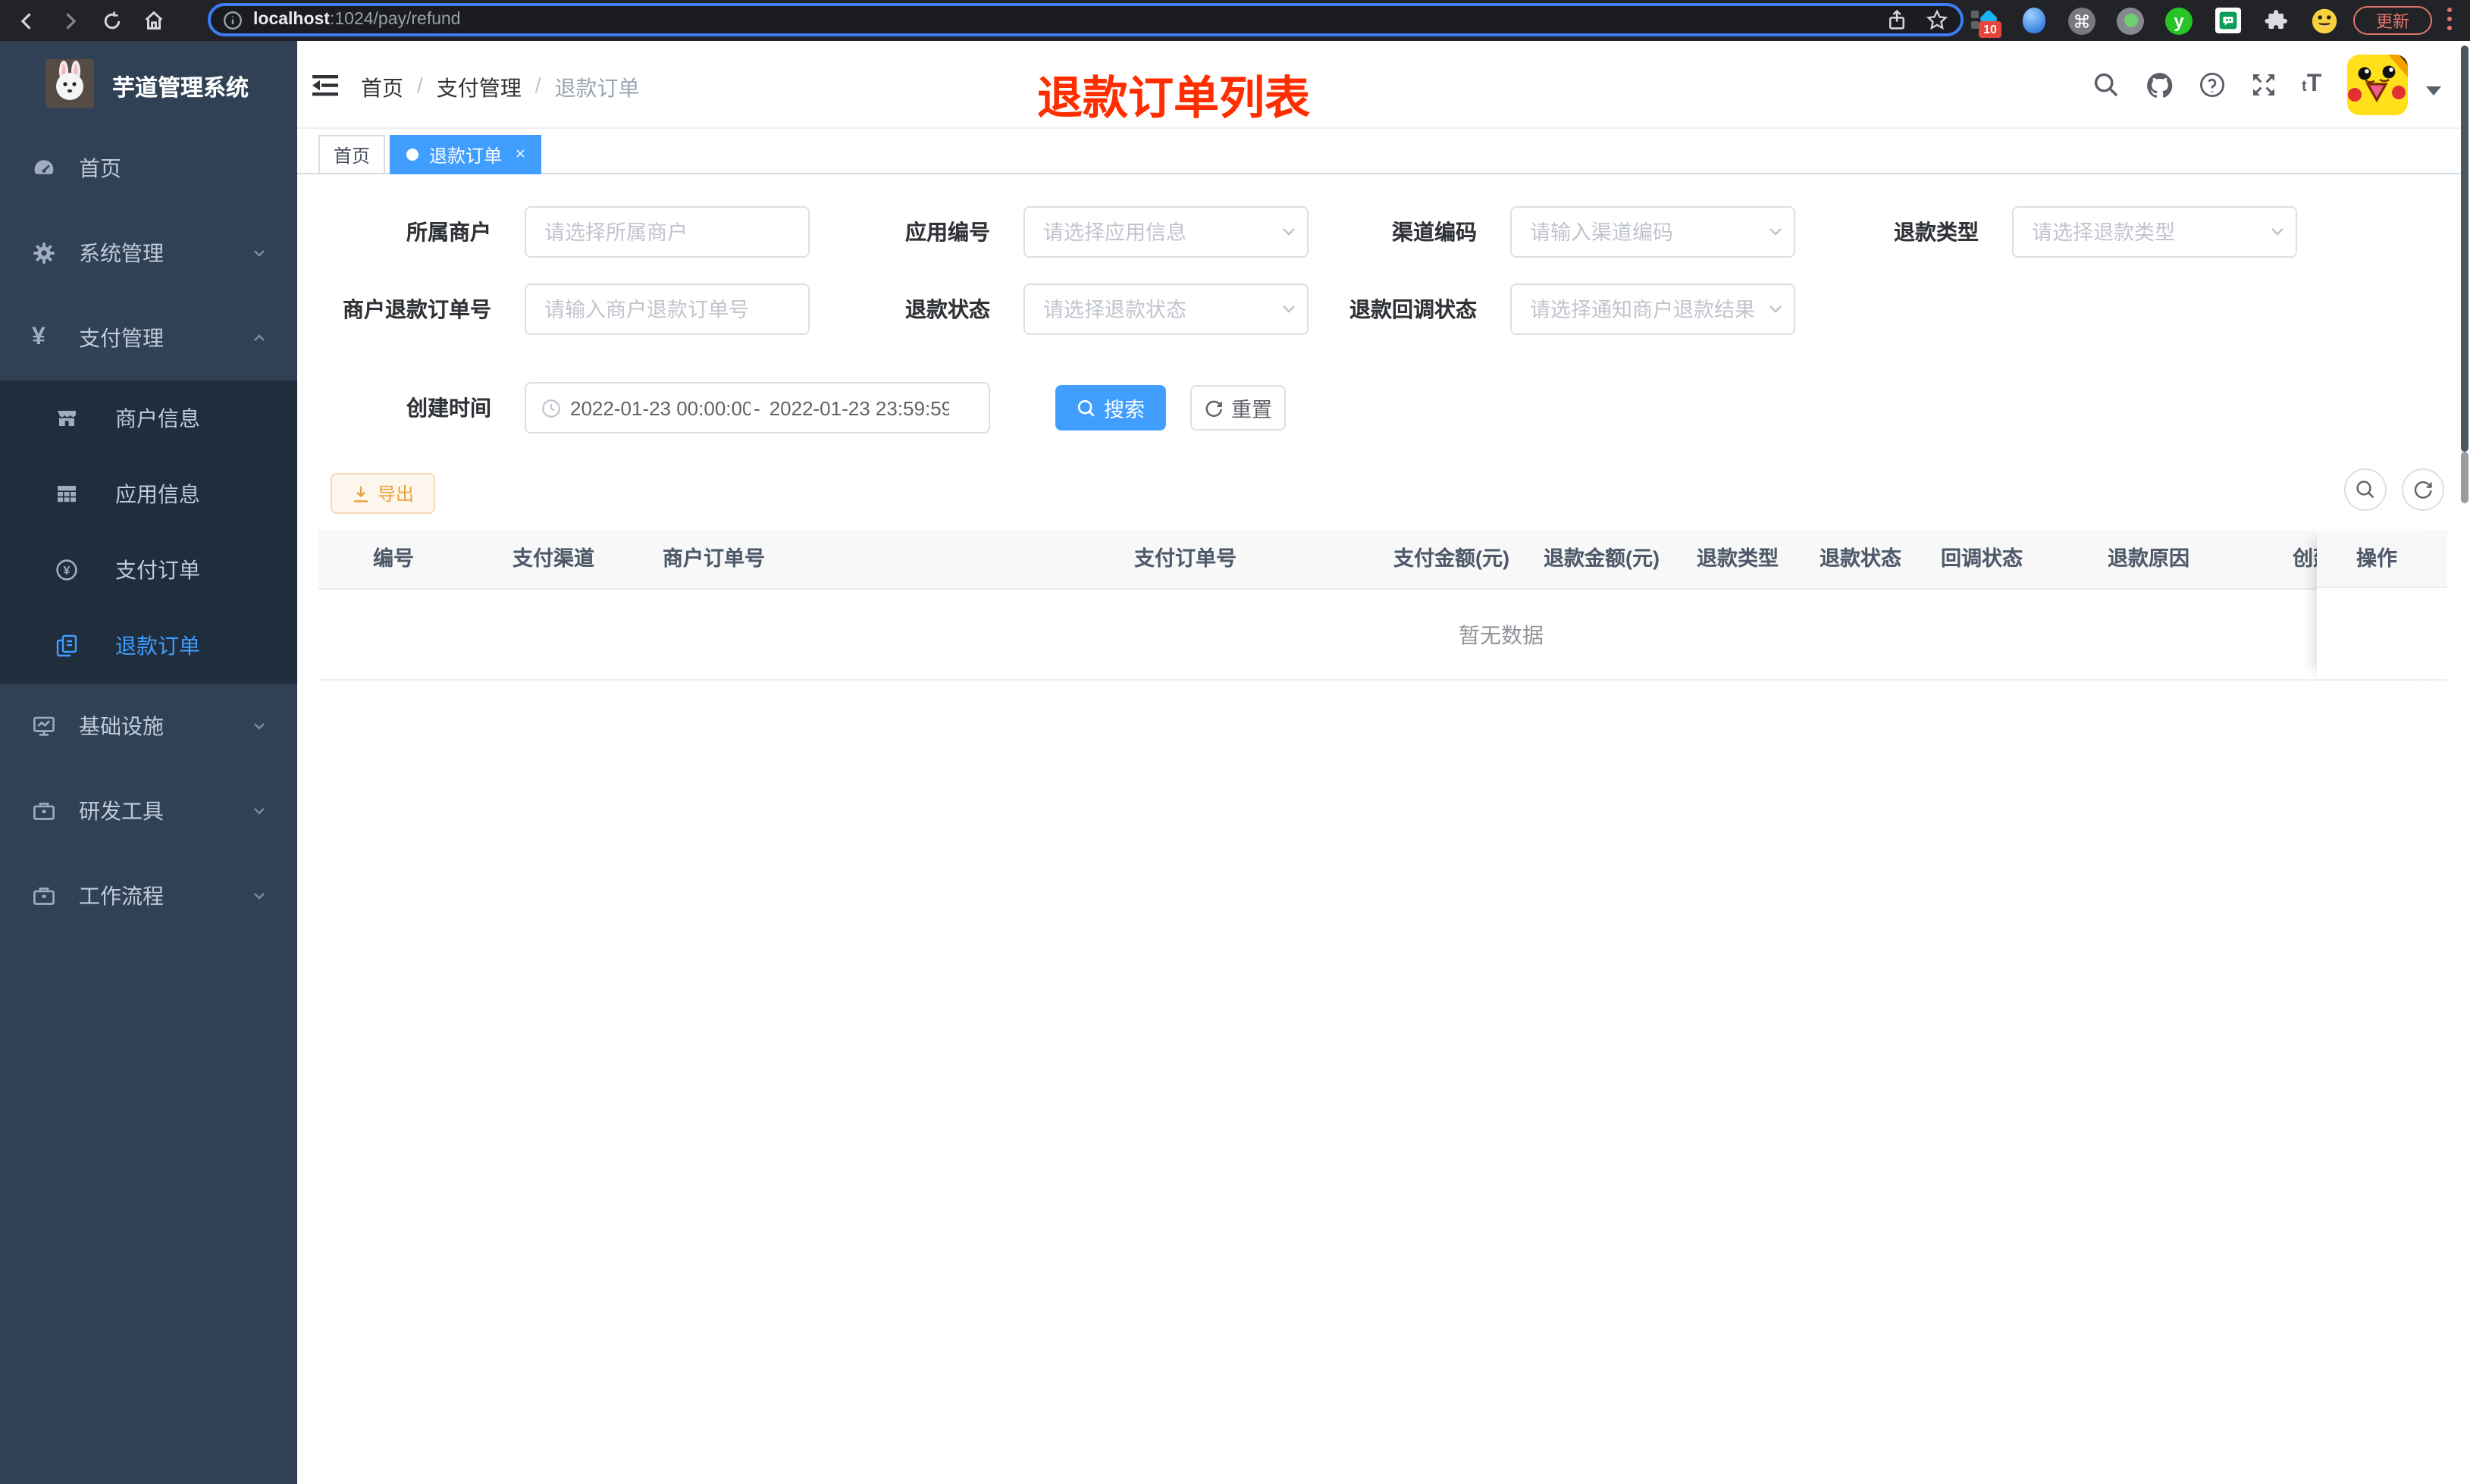 This screenshot has width=2470, height=1484. I want to click on extension-sider-icon: 10, so click(1985, 21).